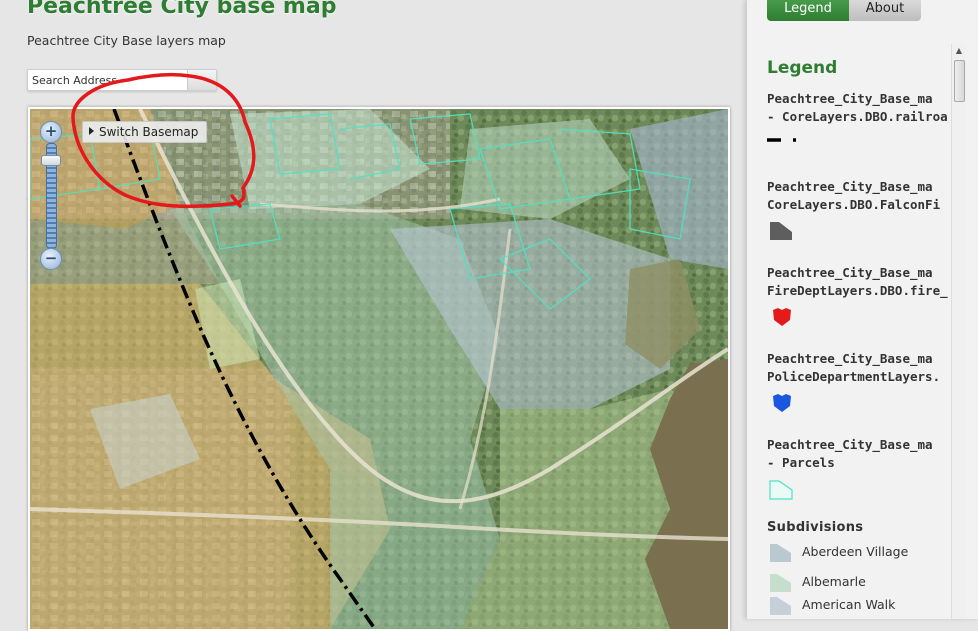 This screenshot has width=978, height=631. Describe the element at coordinates (782, 317) in the screenshot. I see `red-shield-icon` at that location.